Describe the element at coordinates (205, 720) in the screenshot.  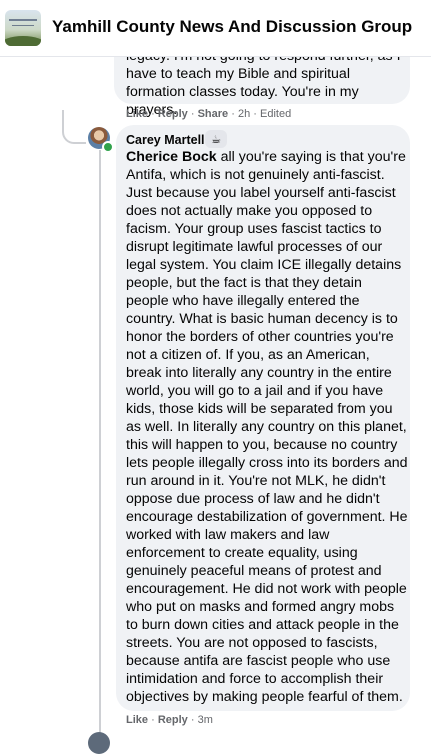
I see `timestamp: 3m` at that location.